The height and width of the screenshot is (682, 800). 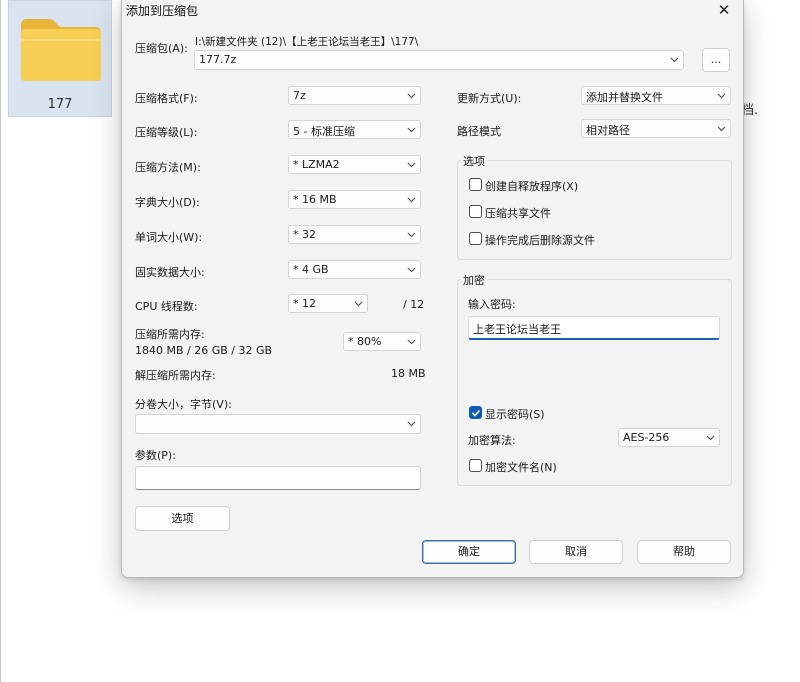 I want to click on level-value: 5 - 标准压缩, so click(x=324, y=131).